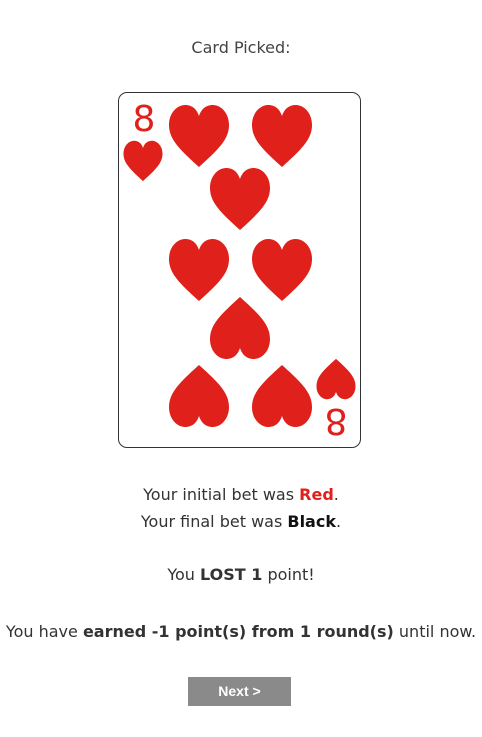  I want to click on final-bet-prefix: Your final bet was, so click(214, 521).